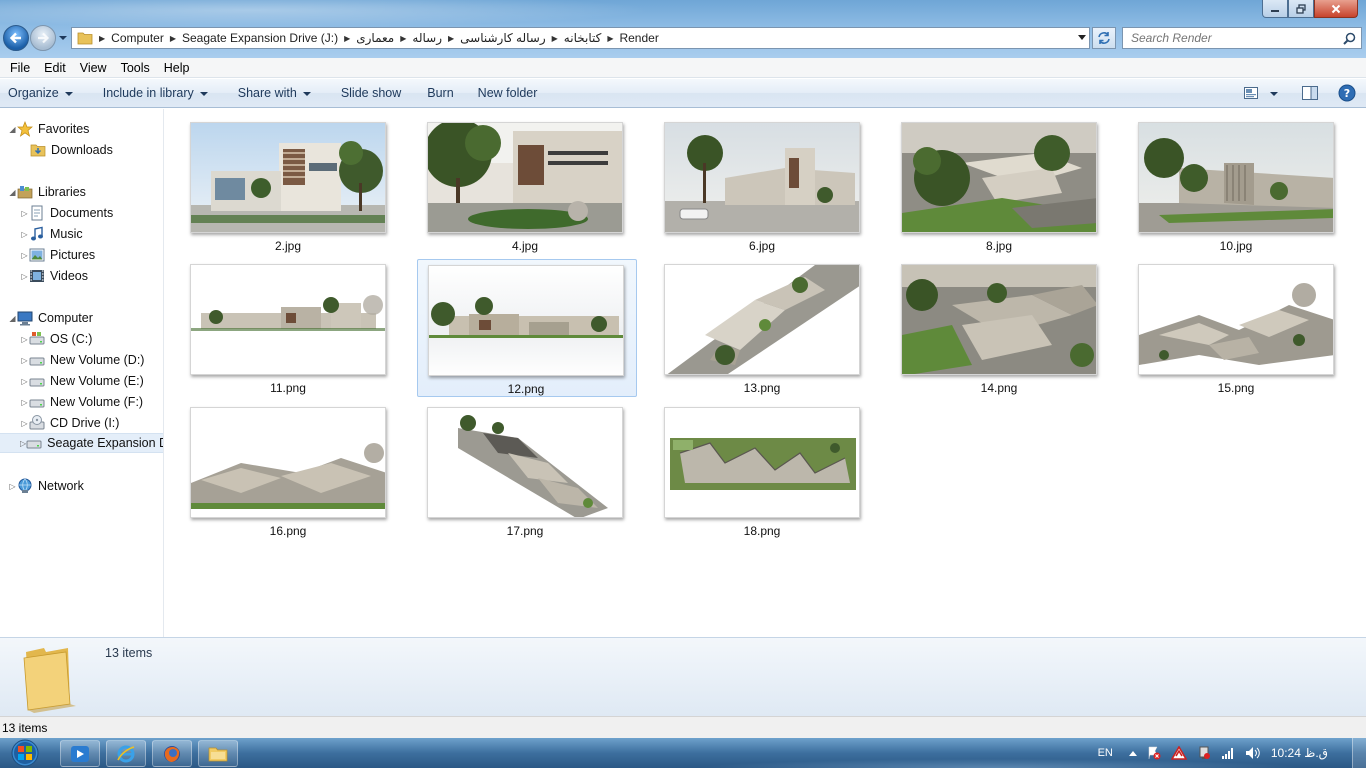  What do you see at coordinates (218, 753) in the screenshot?
I see `taskbar-windows-explorer` at bounding box center [218, 753].